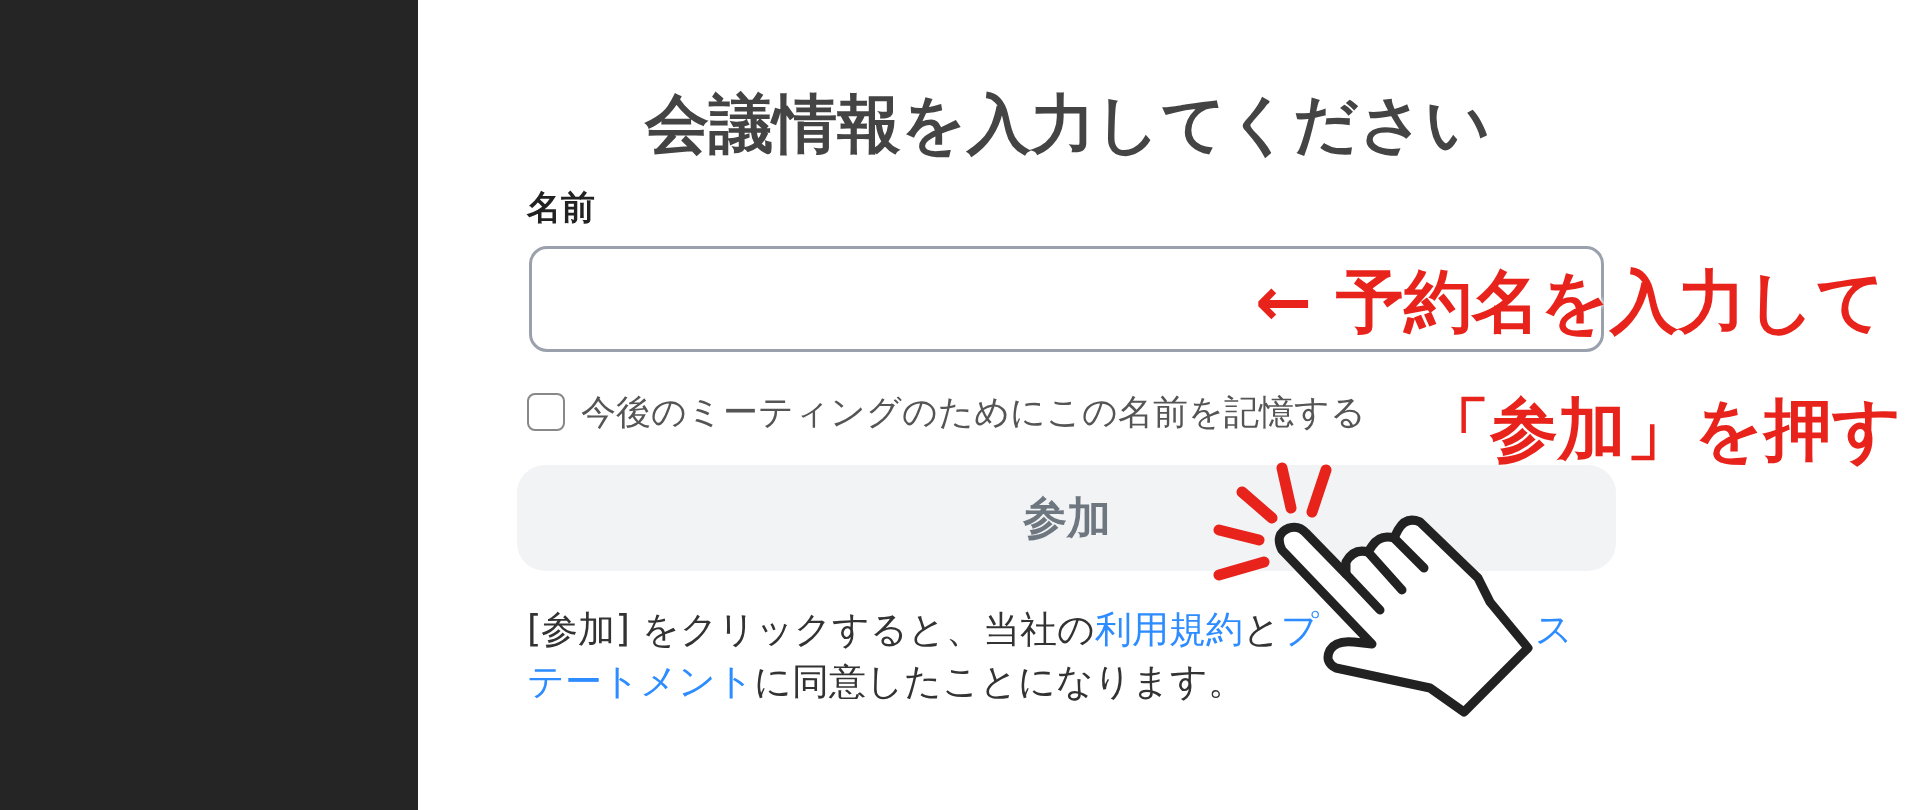 The image size is (1920, 810). What do you see at coordinates (811, 629) in the screenshot?
I see `terms-text: [参加] をクリックすると、当社の` at bounding box center [811, 629].